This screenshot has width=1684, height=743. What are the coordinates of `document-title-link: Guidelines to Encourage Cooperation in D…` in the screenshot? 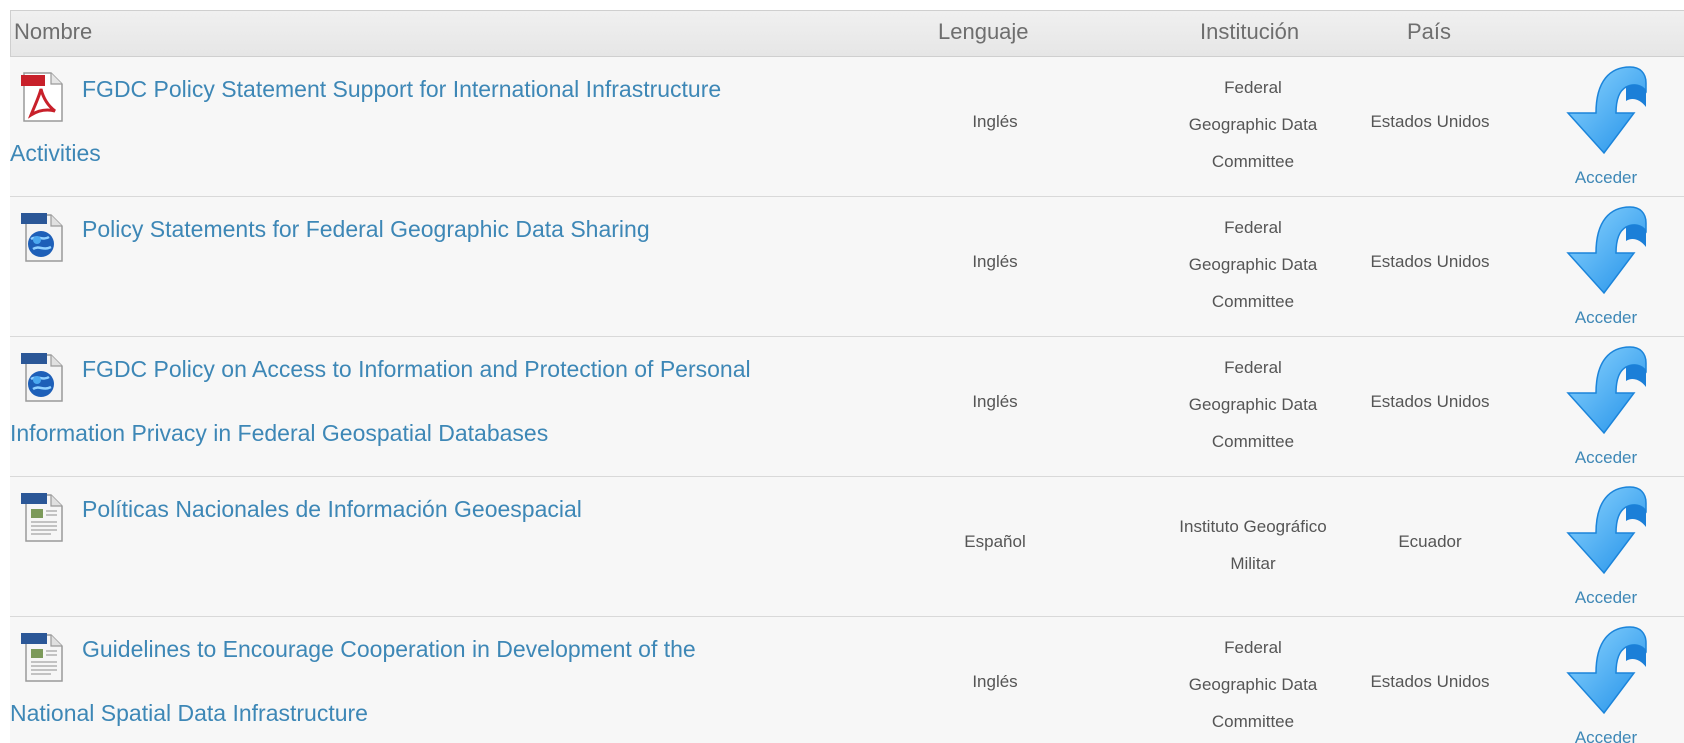 It's located at (400, 680).